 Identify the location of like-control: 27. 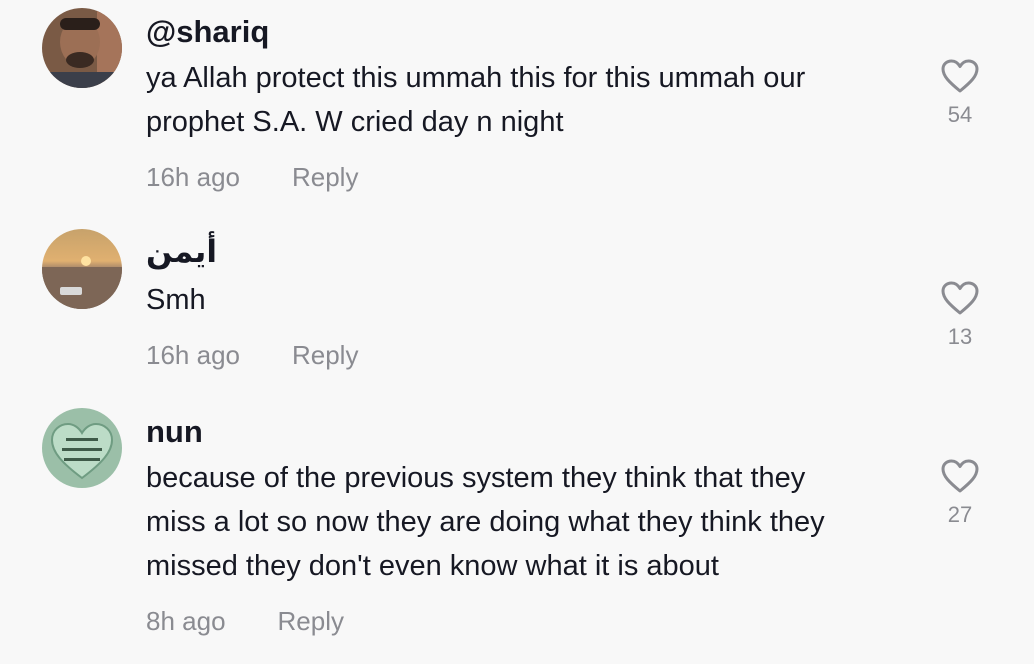
(960, 492).